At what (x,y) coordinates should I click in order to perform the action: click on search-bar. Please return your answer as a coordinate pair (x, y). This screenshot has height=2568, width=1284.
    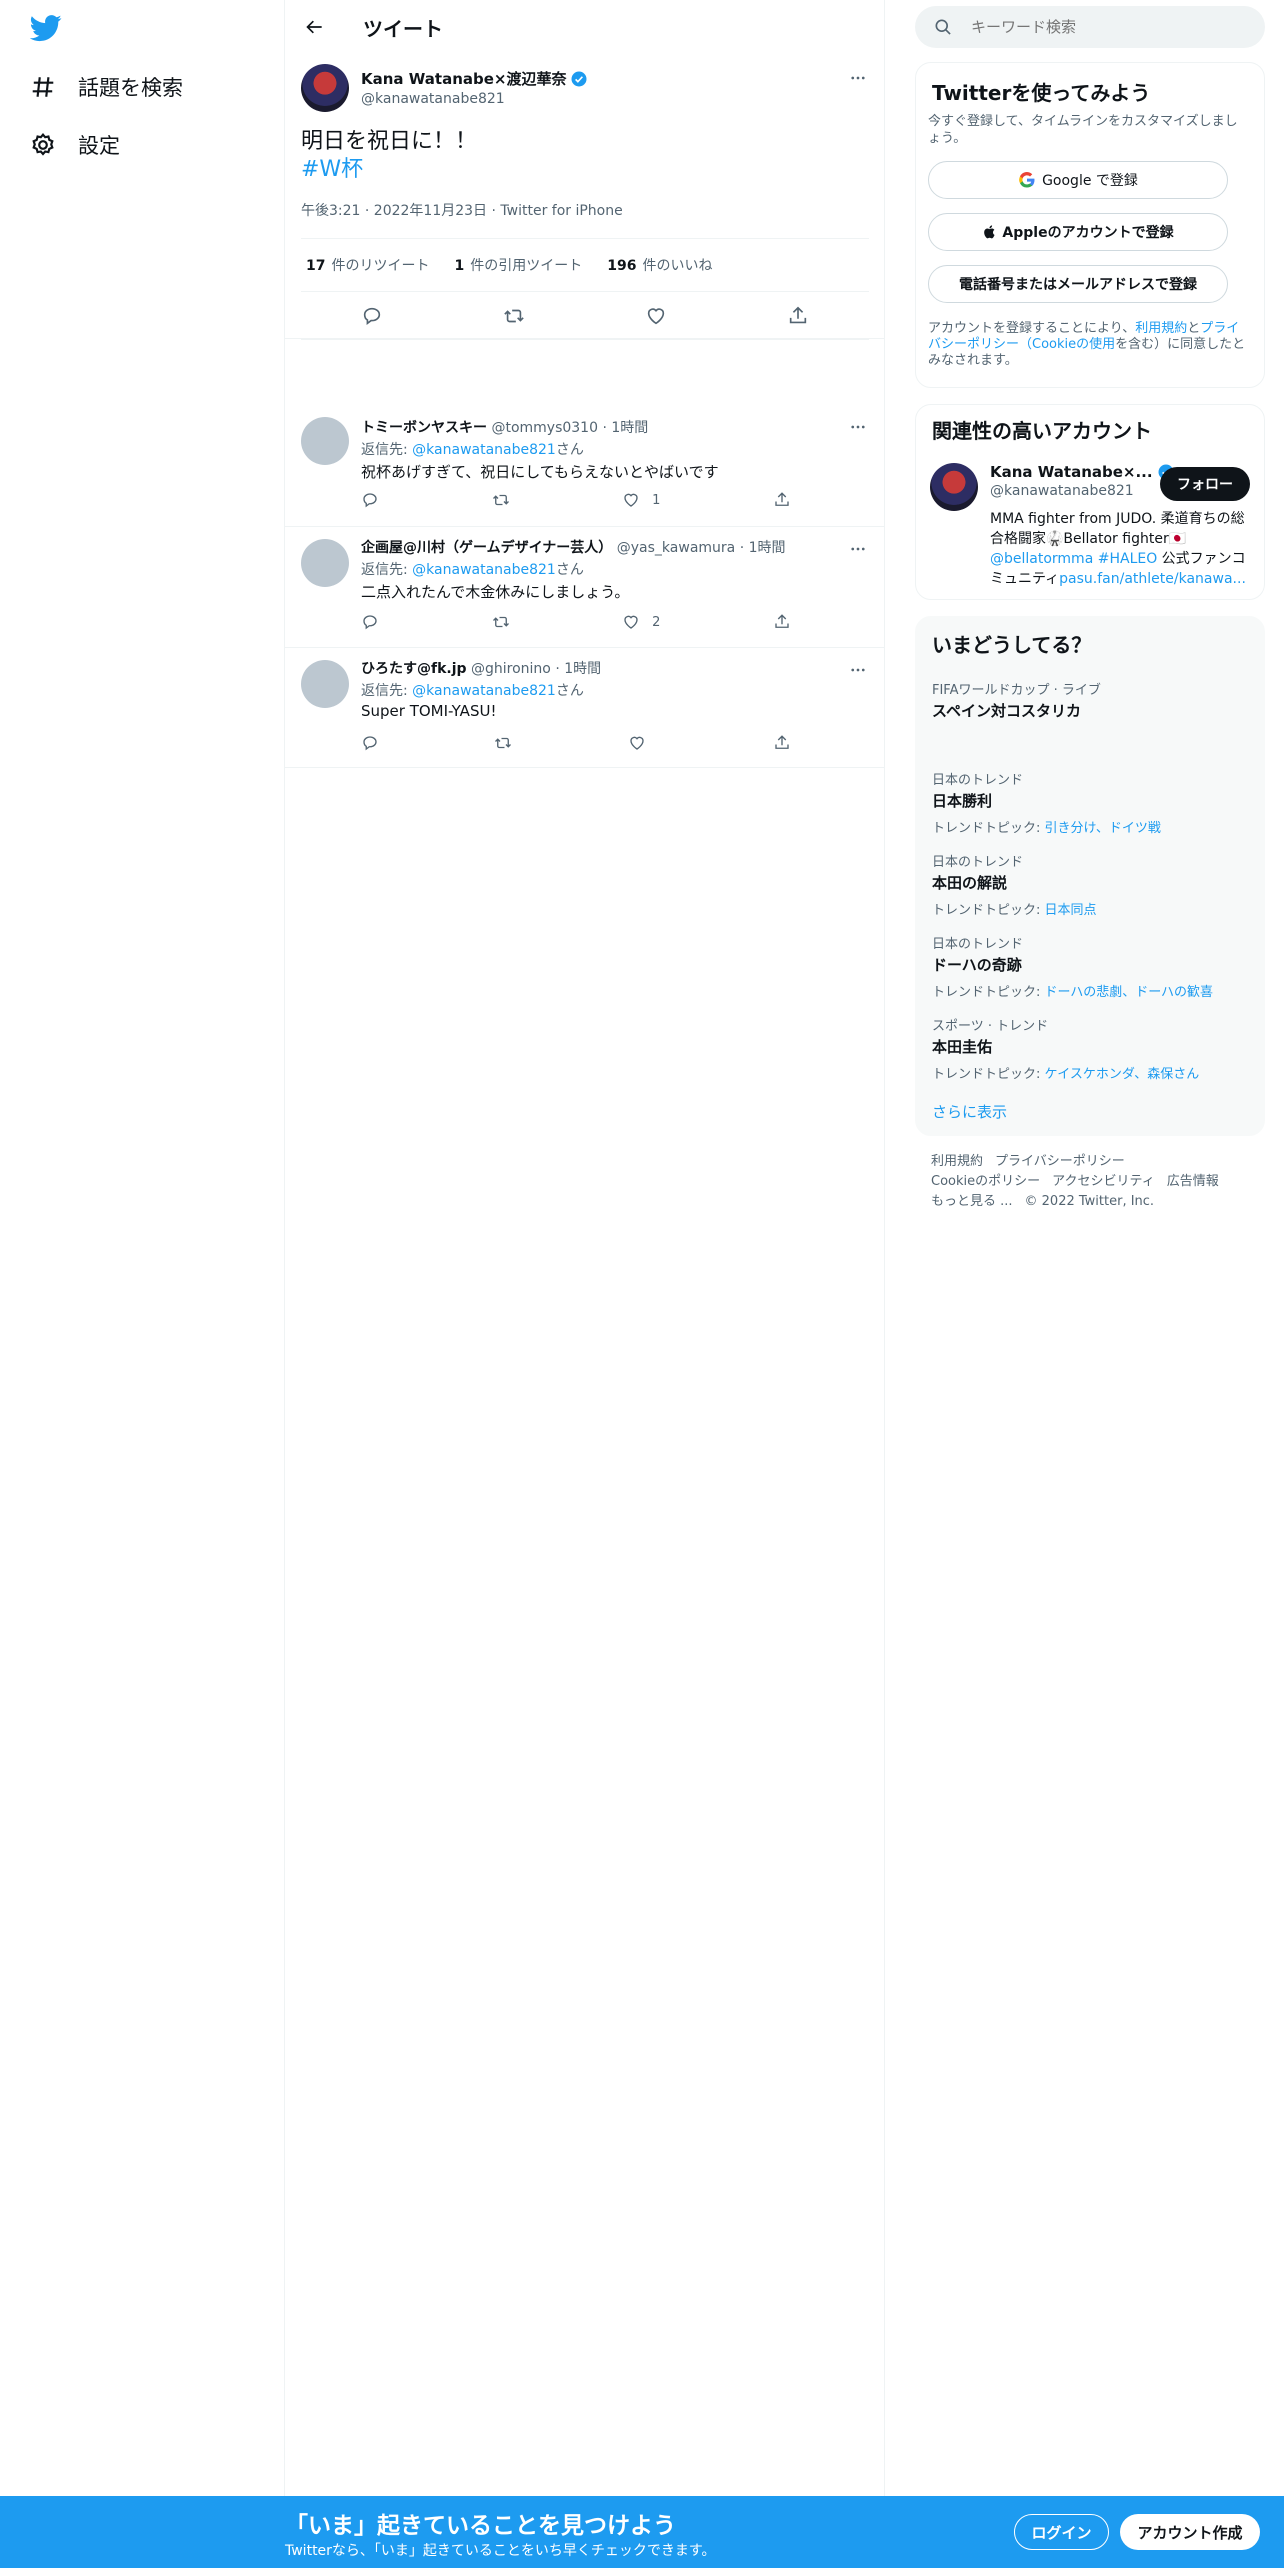
    Looking at the image, I should click on (1090, 27).